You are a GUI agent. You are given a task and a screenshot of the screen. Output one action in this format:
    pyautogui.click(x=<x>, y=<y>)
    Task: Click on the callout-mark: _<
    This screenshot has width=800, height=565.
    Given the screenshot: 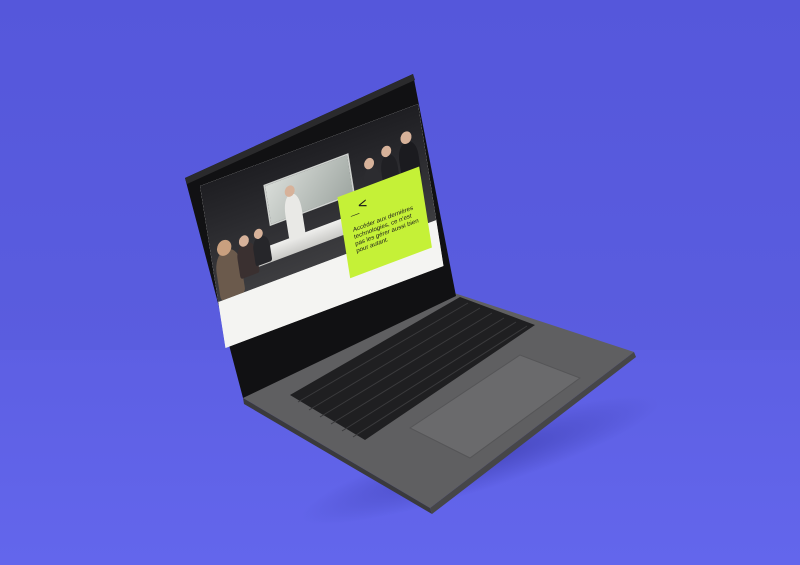 What is the action you would take?
    pyautogui.click(x=358, y=206)
    